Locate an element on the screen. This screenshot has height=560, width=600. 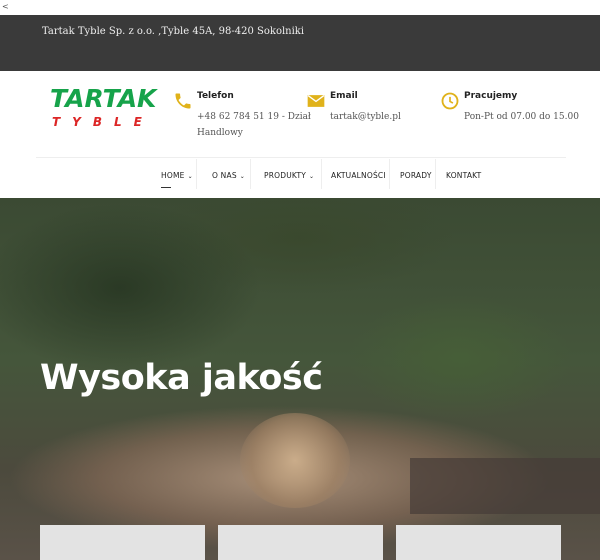
nav-item-home: HOME ⌄ is located at coordinates (177, 175).